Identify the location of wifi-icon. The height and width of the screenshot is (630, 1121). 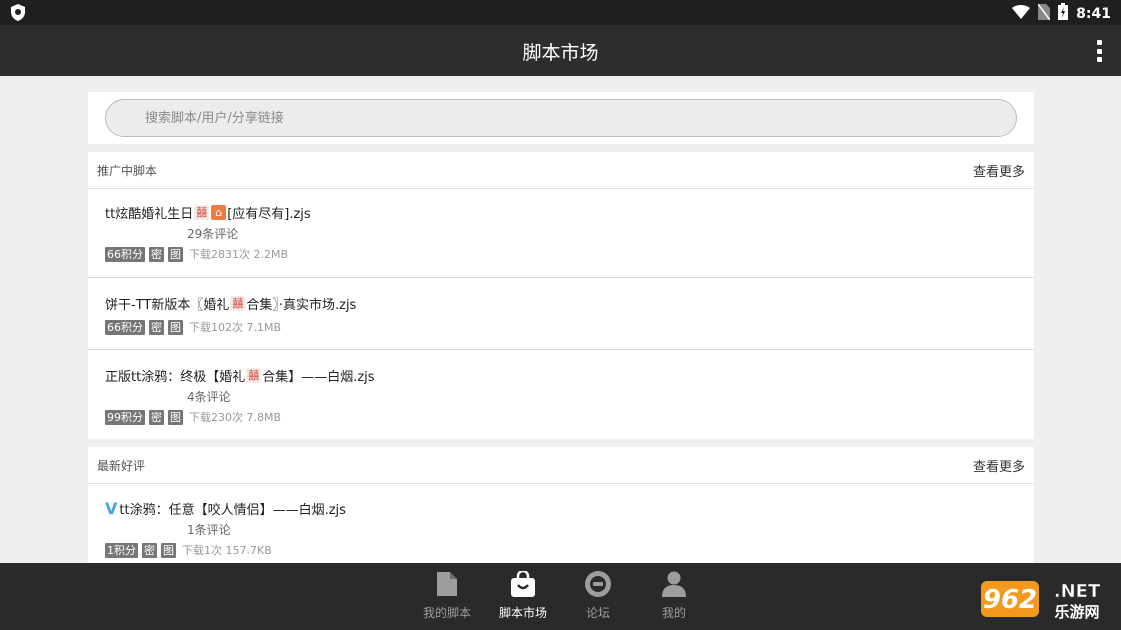
(1021, 13).